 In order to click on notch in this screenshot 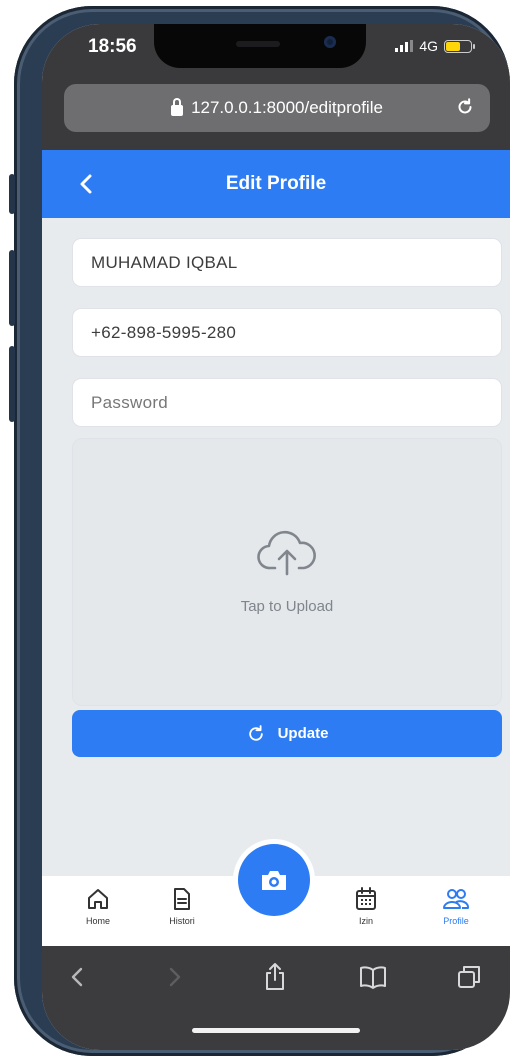, I will do `click(260, 46)`.